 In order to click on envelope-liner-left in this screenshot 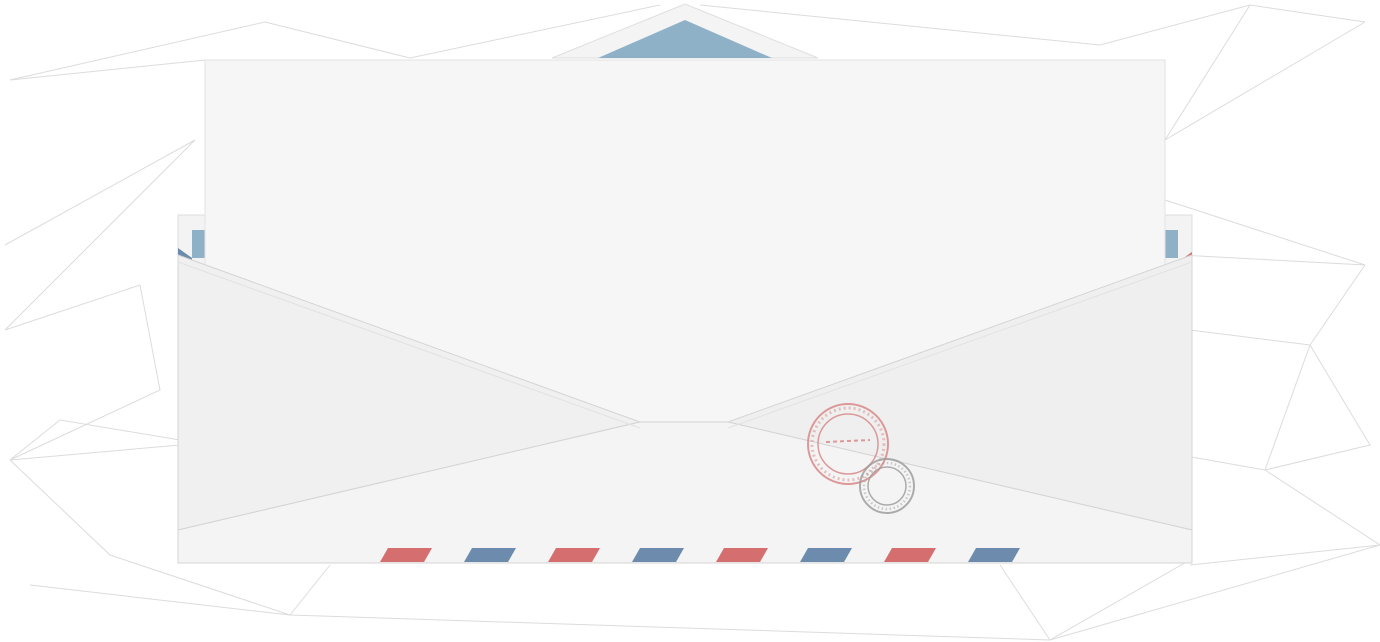, I will do `click(198, 244)`.